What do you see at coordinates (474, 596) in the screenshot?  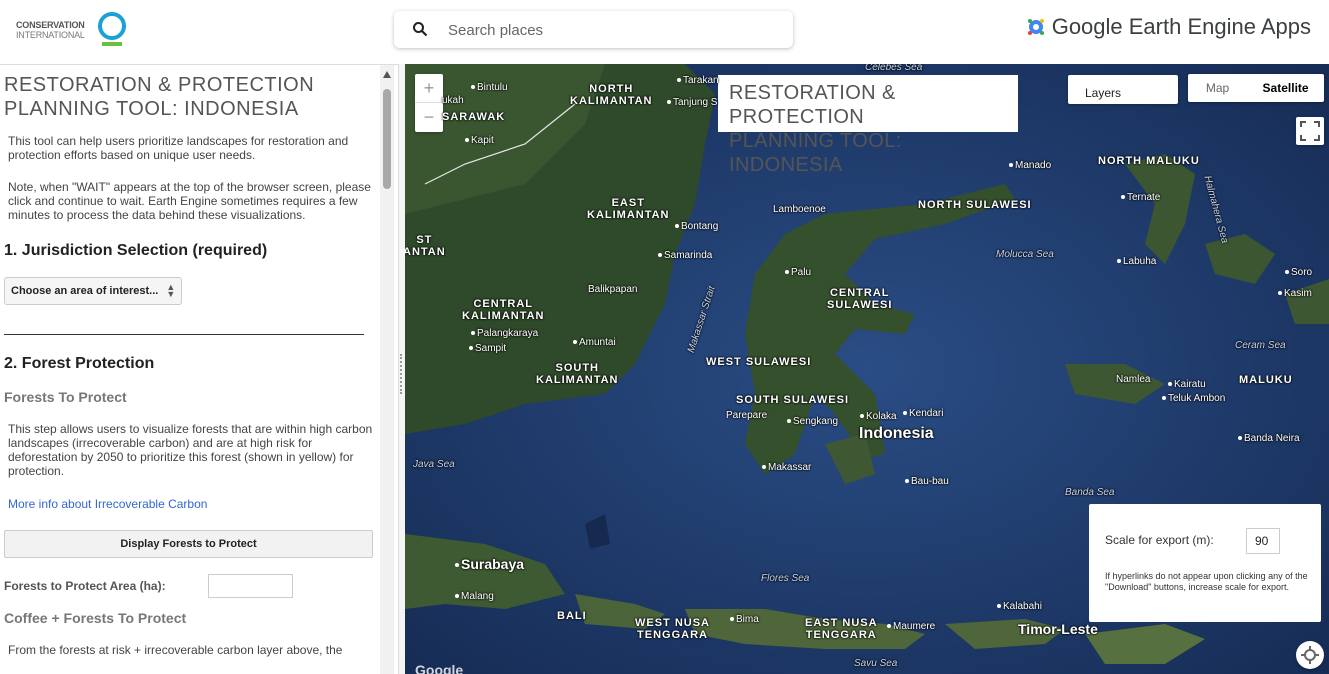 I see `map-label-malang: Malang` at bounding box center [474, 596].